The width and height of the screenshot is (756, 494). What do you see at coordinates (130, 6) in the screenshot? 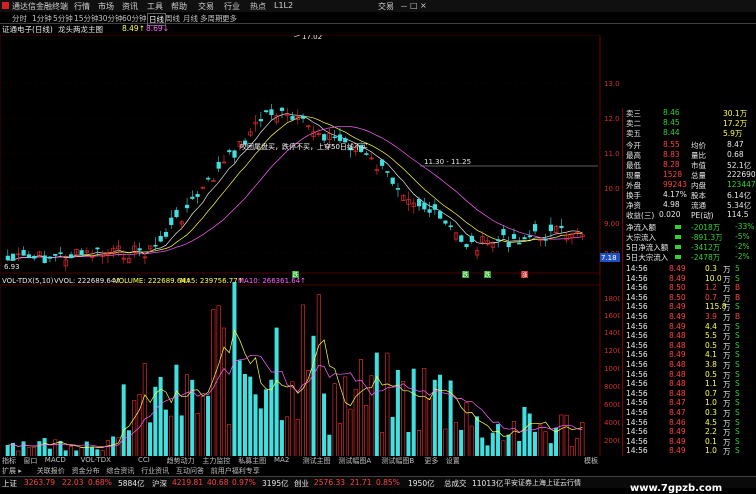
I see `menu-news: 资讯` at bounding box center [130, 6].